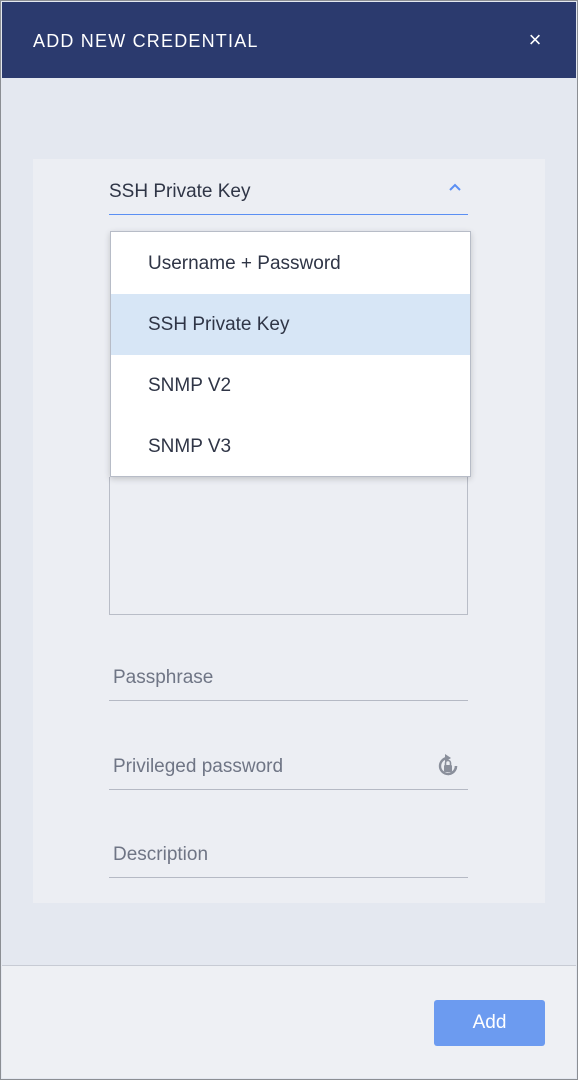 This screenshot has width=578, height=1080. Describe the element at coordinates (489, 1023) in the screenshot. I see `add-button: Add` at that location.